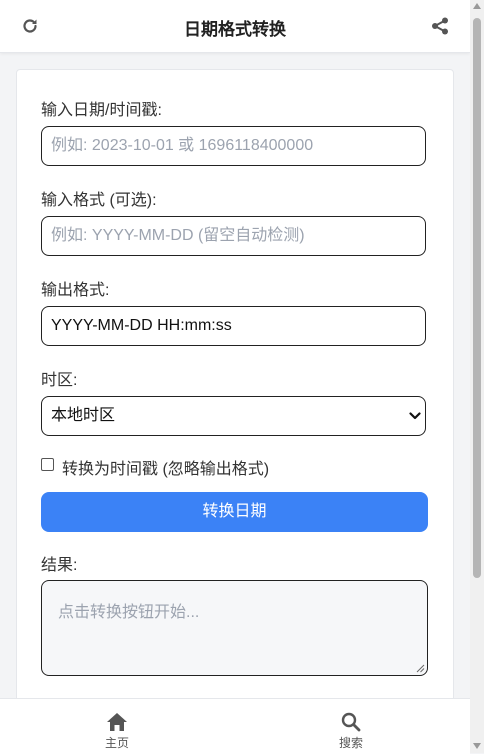 The height and width of the screenshot is (754, 484). I want to click on top-bar: 日期格式转换, so click(235, 26).